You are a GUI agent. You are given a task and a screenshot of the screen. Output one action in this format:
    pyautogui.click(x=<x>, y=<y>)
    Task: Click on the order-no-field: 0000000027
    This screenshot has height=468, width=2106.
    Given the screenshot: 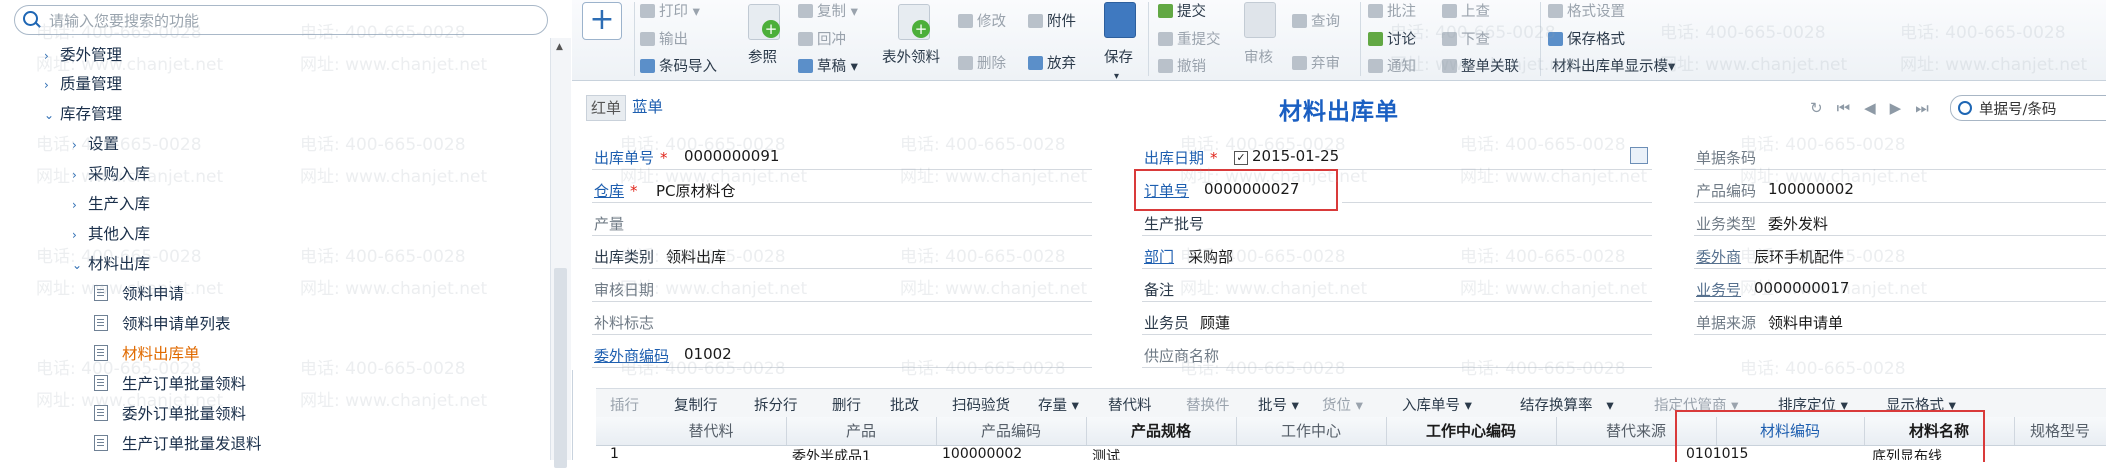 What is the action you would take?
    pyautogui.click(x=1251, y=189)
    